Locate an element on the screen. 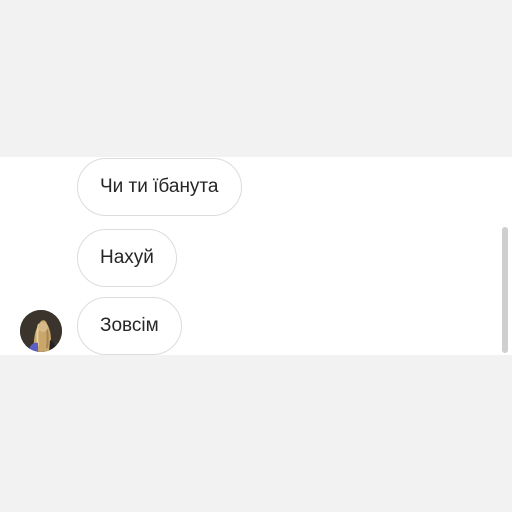 This screenshot has width=512, height=512. message-text: Нахуй is located at coordinates (127, 257).